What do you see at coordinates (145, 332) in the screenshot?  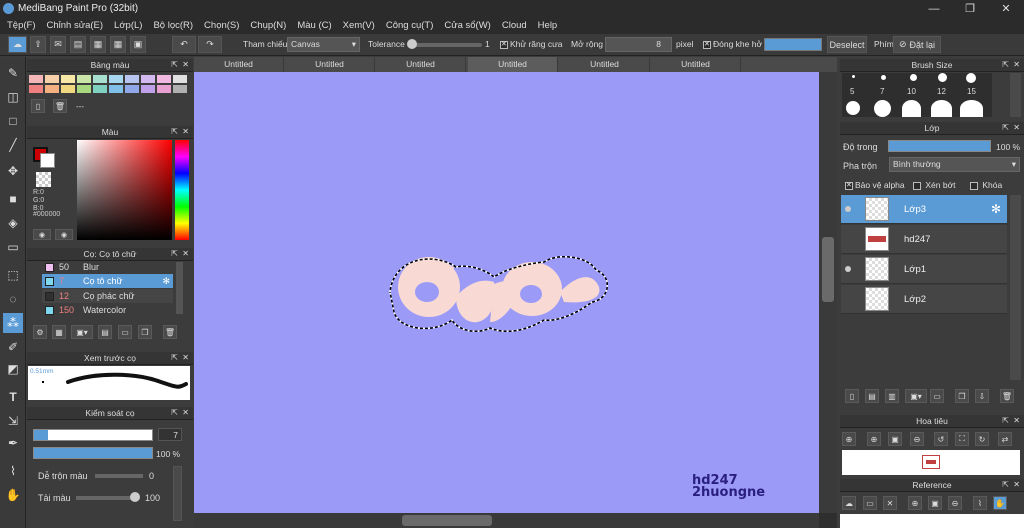 I see `brush-duplicate-button: ❐` at bounding box center [145, 332].